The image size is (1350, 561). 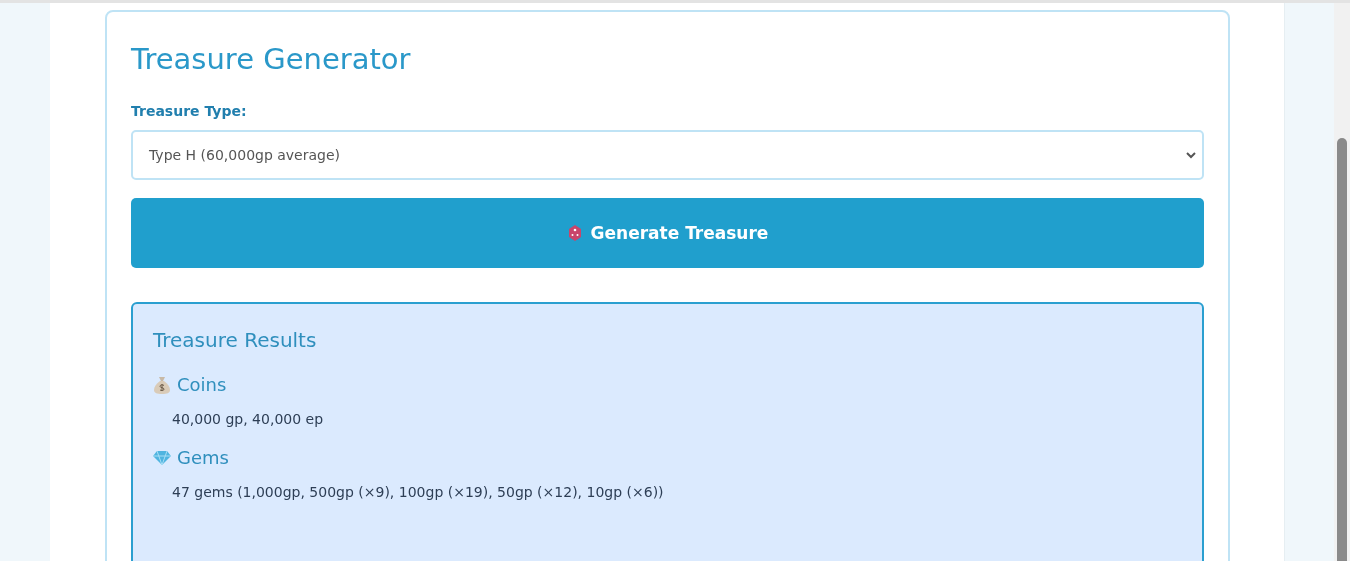 What do you see at coordinates (271, 59) in the screenshot?
I see `page-title: Treasure Generator` at bounding box center [271, 59].